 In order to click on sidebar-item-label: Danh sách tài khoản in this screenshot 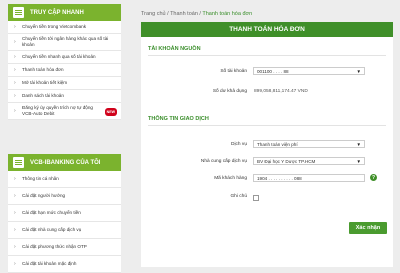, I will do `click(43, 95)`.